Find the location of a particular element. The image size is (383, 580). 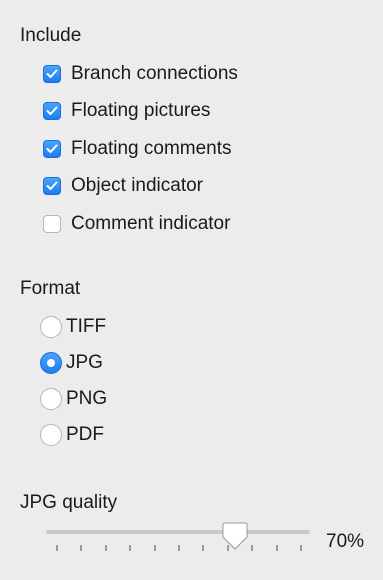

checkbox-floating-comments: Floating comments is located at coordinates (137, 149).